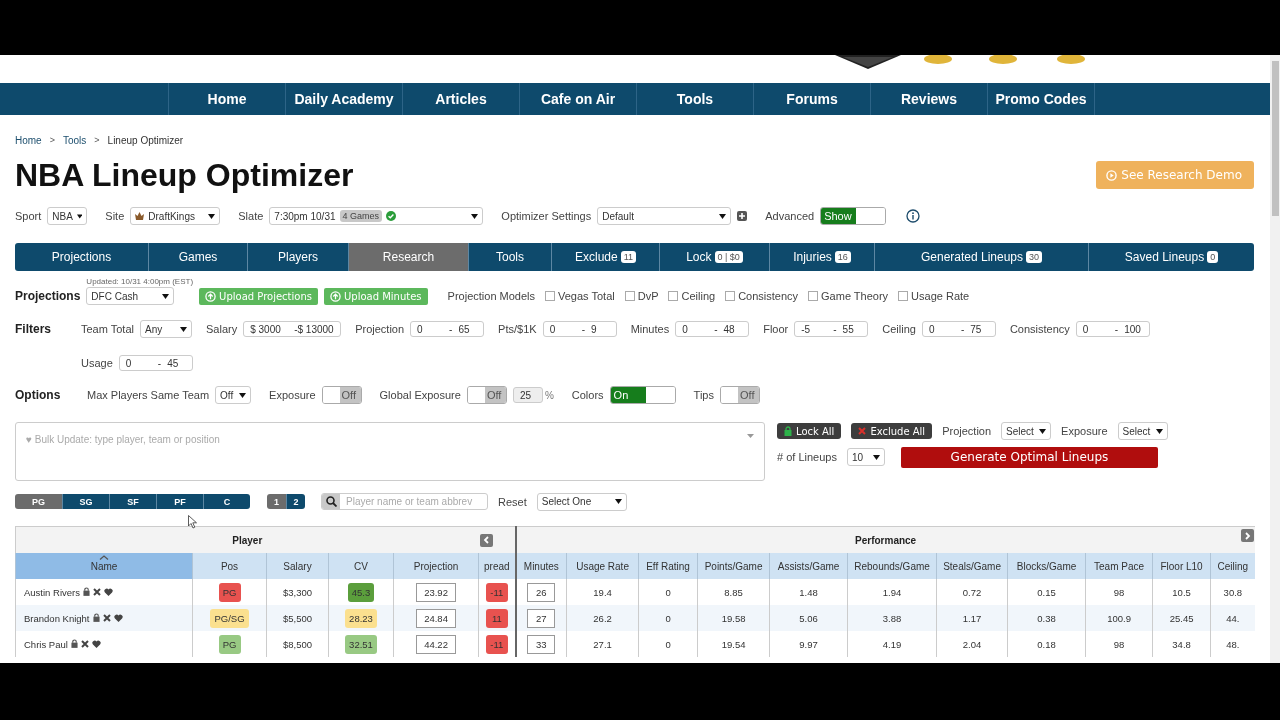 Image resolution: width=1280 pixels, height=720 pixels. Describe the element at coordinates (581, 501) in the screenshot. I see `reset-dropdown: Select One` at that location.